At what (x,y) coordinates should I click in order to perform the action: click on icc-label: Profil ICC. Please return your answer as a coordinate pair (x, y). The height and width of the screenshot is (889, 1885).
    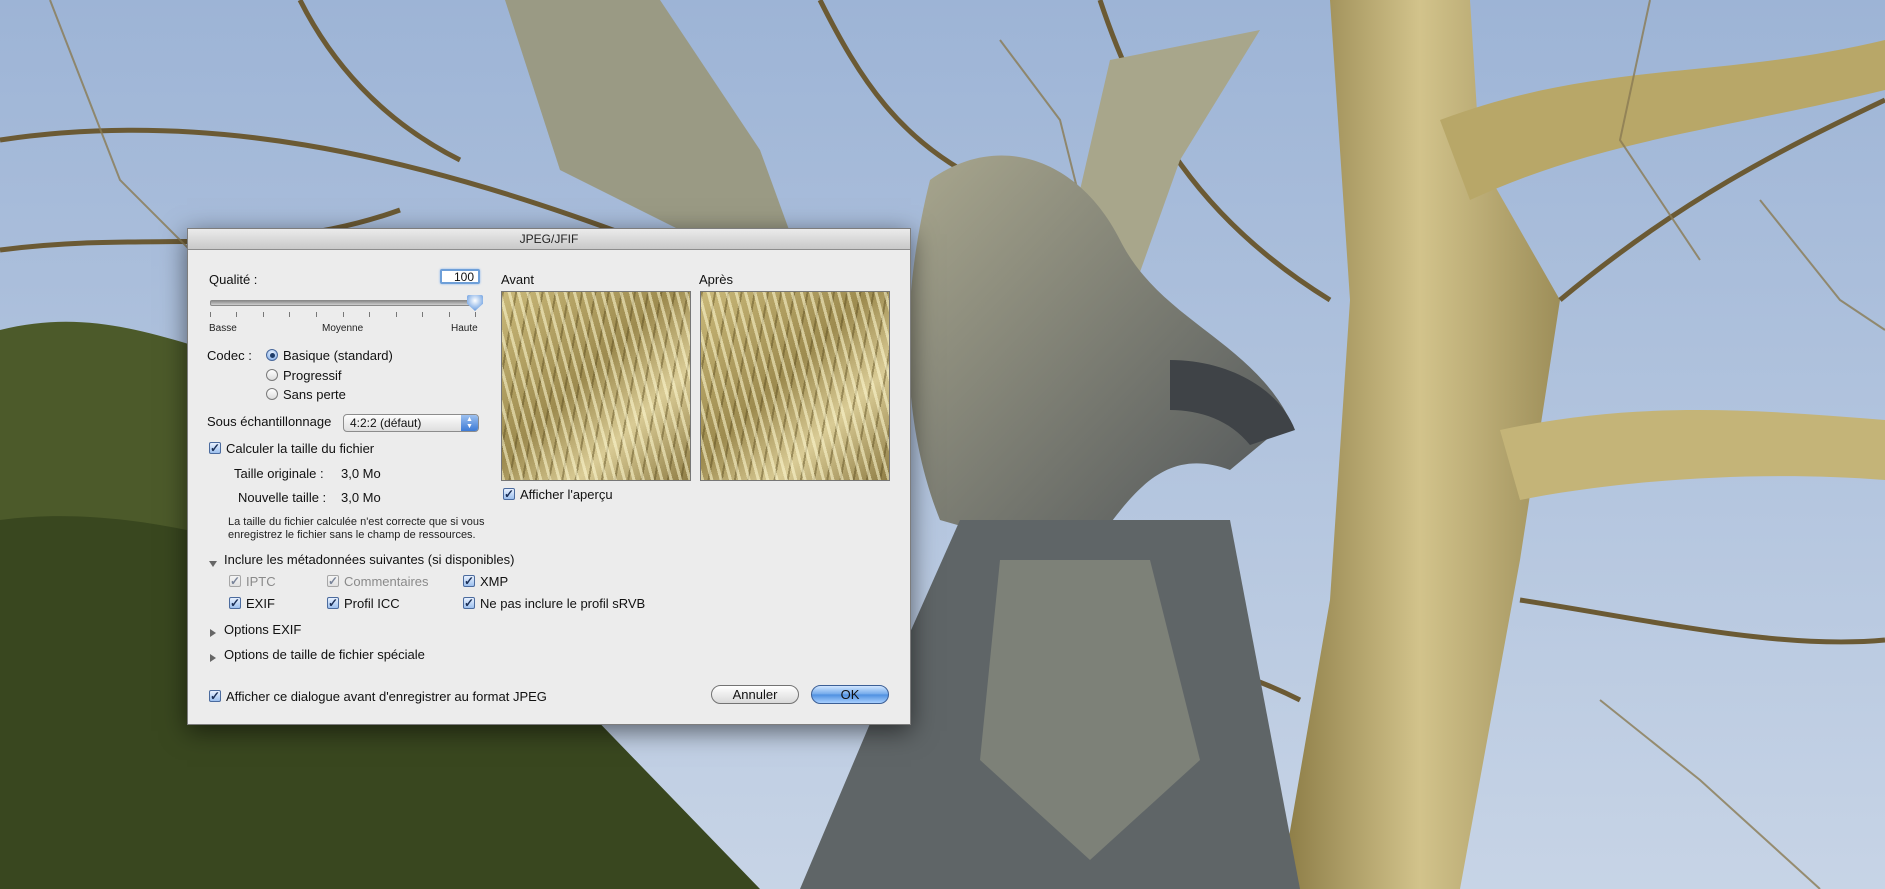
    Looking at the image, I should click on (372, 603).